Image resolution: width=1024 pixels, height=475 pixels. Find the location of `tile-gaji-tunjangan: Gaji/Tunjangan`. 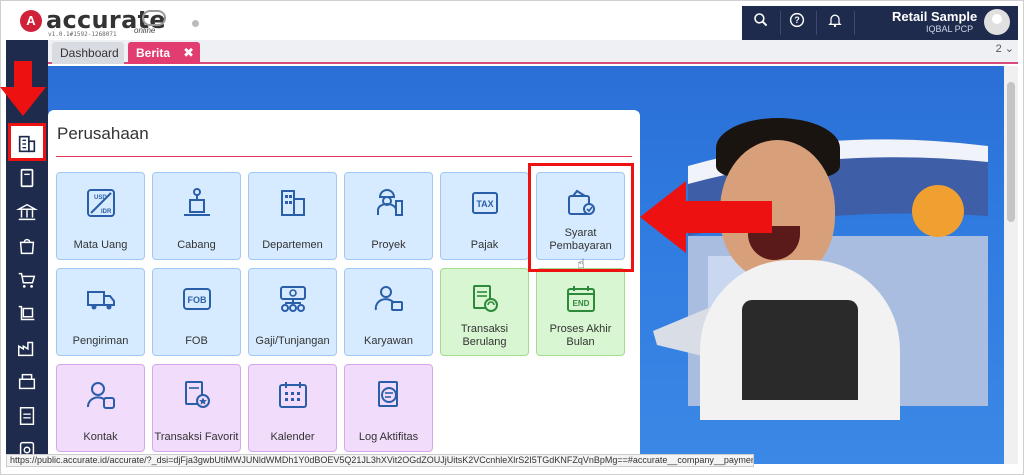

tile-gaji-tunjangan: Gaji/Tunjangan is located at coordinates (292, 312).